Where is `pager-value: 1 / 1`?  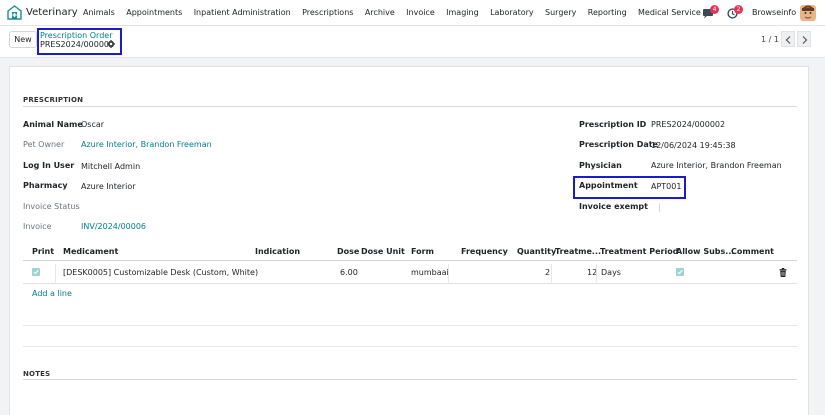 pager-value: 1 / 1 is located at coordinates (770, 39).